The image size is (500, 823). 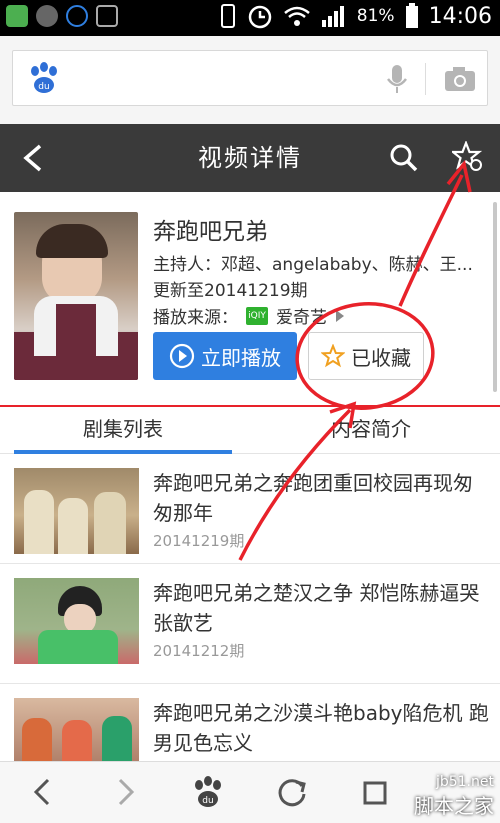 I want to click on system-icons: 81% 14:06, so click(x=355, y=16).